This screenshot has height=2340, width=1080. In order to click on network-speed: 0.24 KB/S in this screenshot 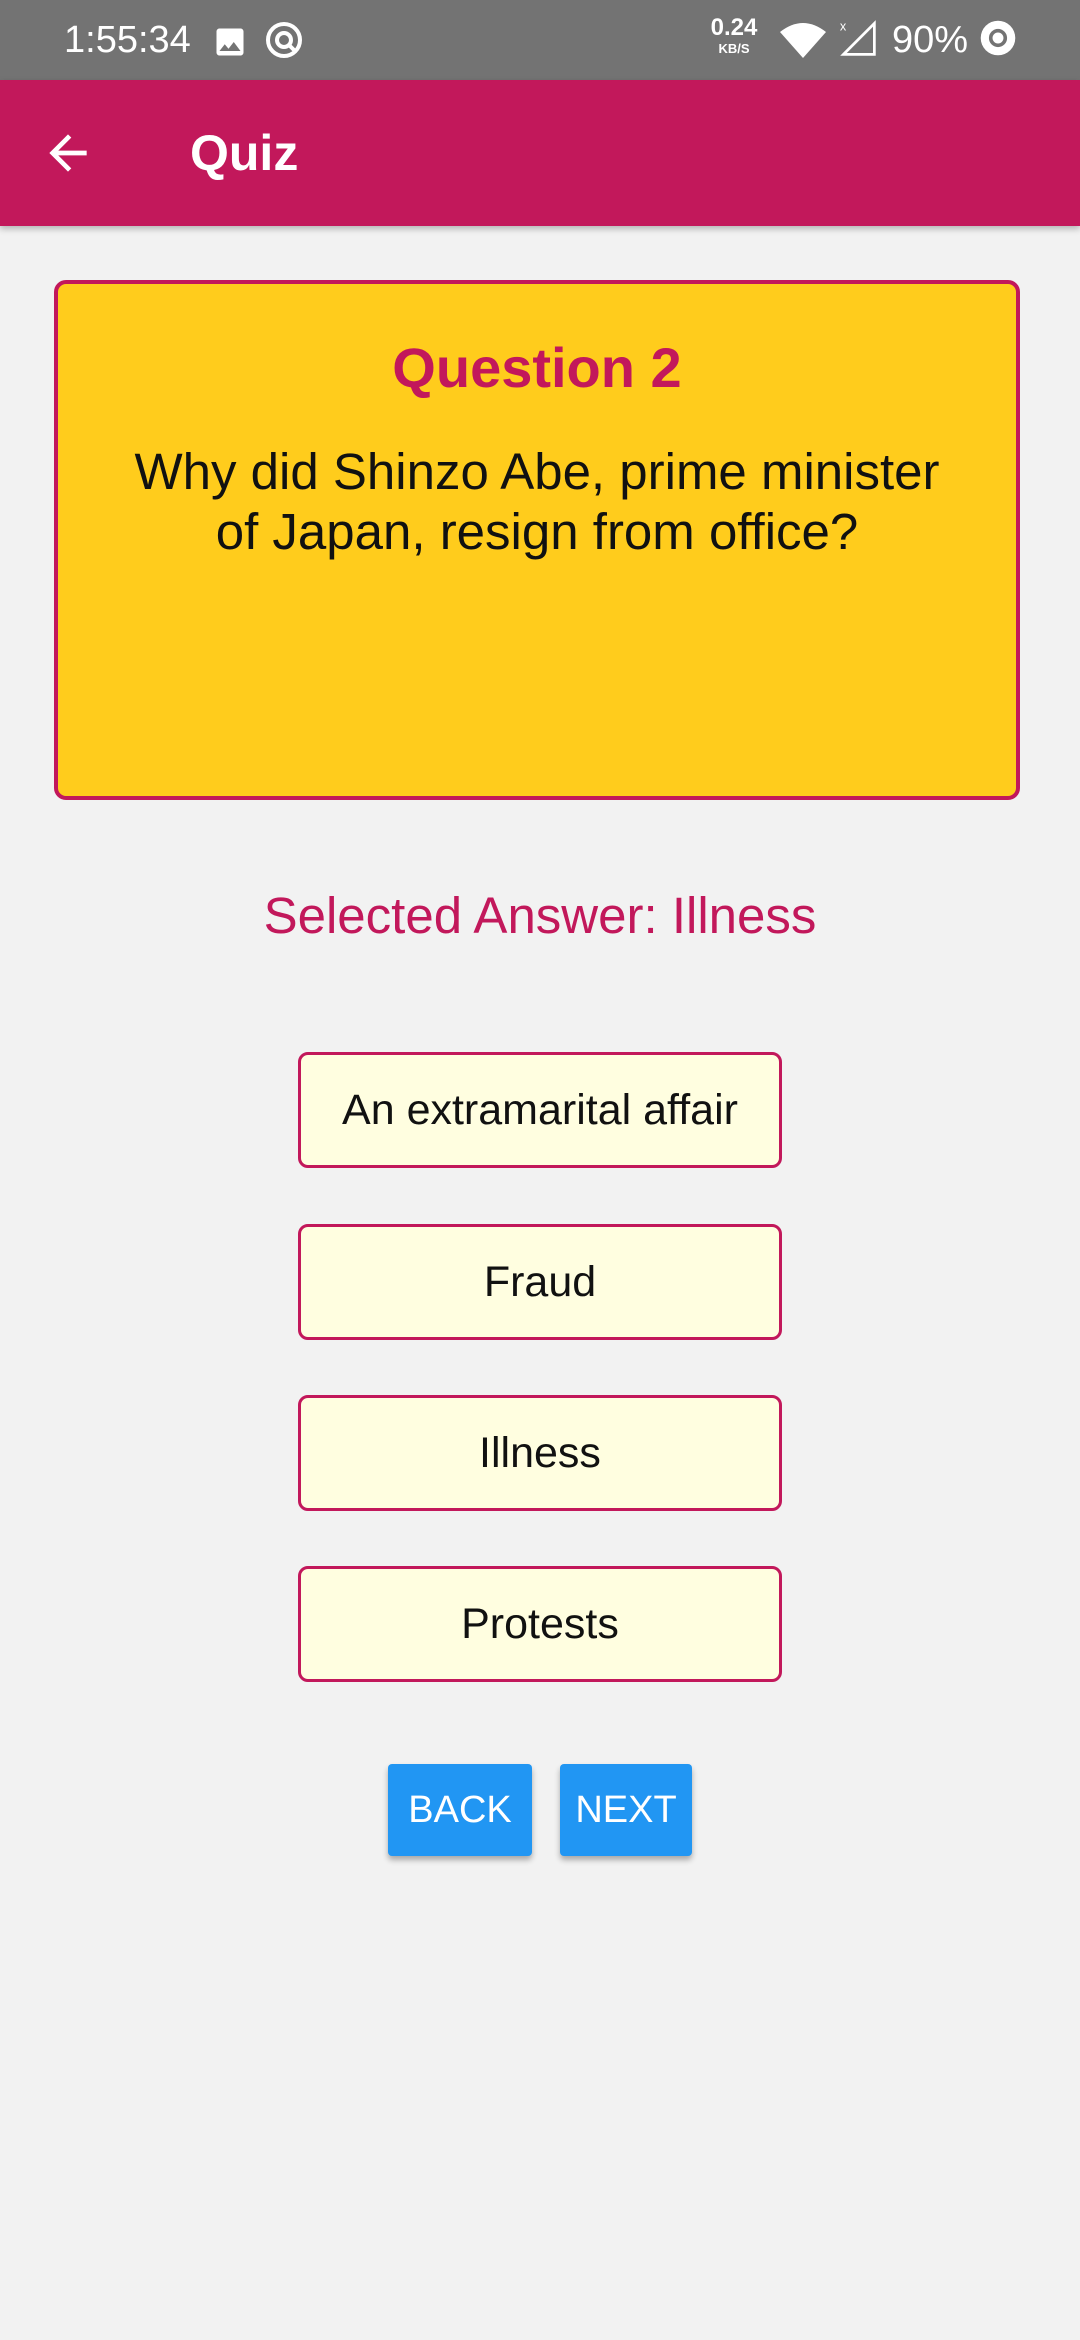, I will do `click(734, 35)`.